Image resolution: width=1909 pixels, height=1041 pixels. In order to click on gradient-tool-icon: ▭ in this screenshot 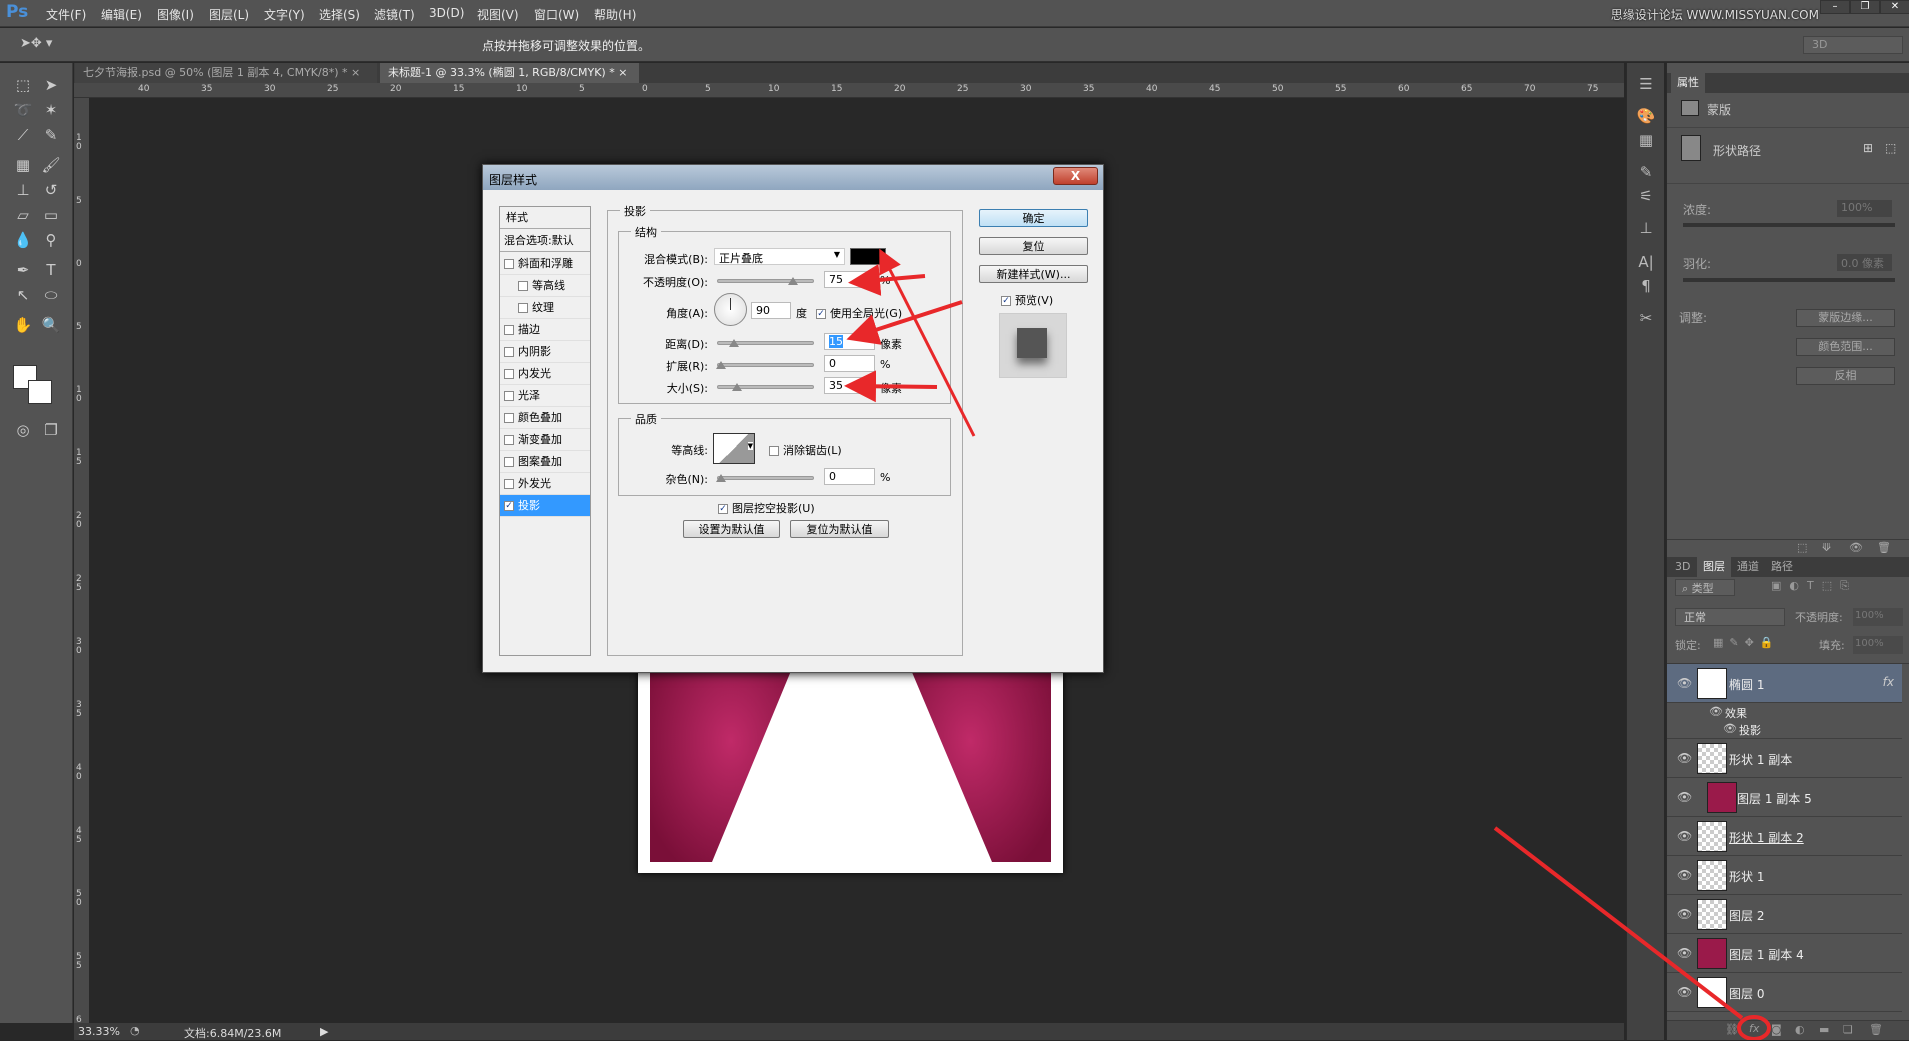, I will do `click(51, 215)`.